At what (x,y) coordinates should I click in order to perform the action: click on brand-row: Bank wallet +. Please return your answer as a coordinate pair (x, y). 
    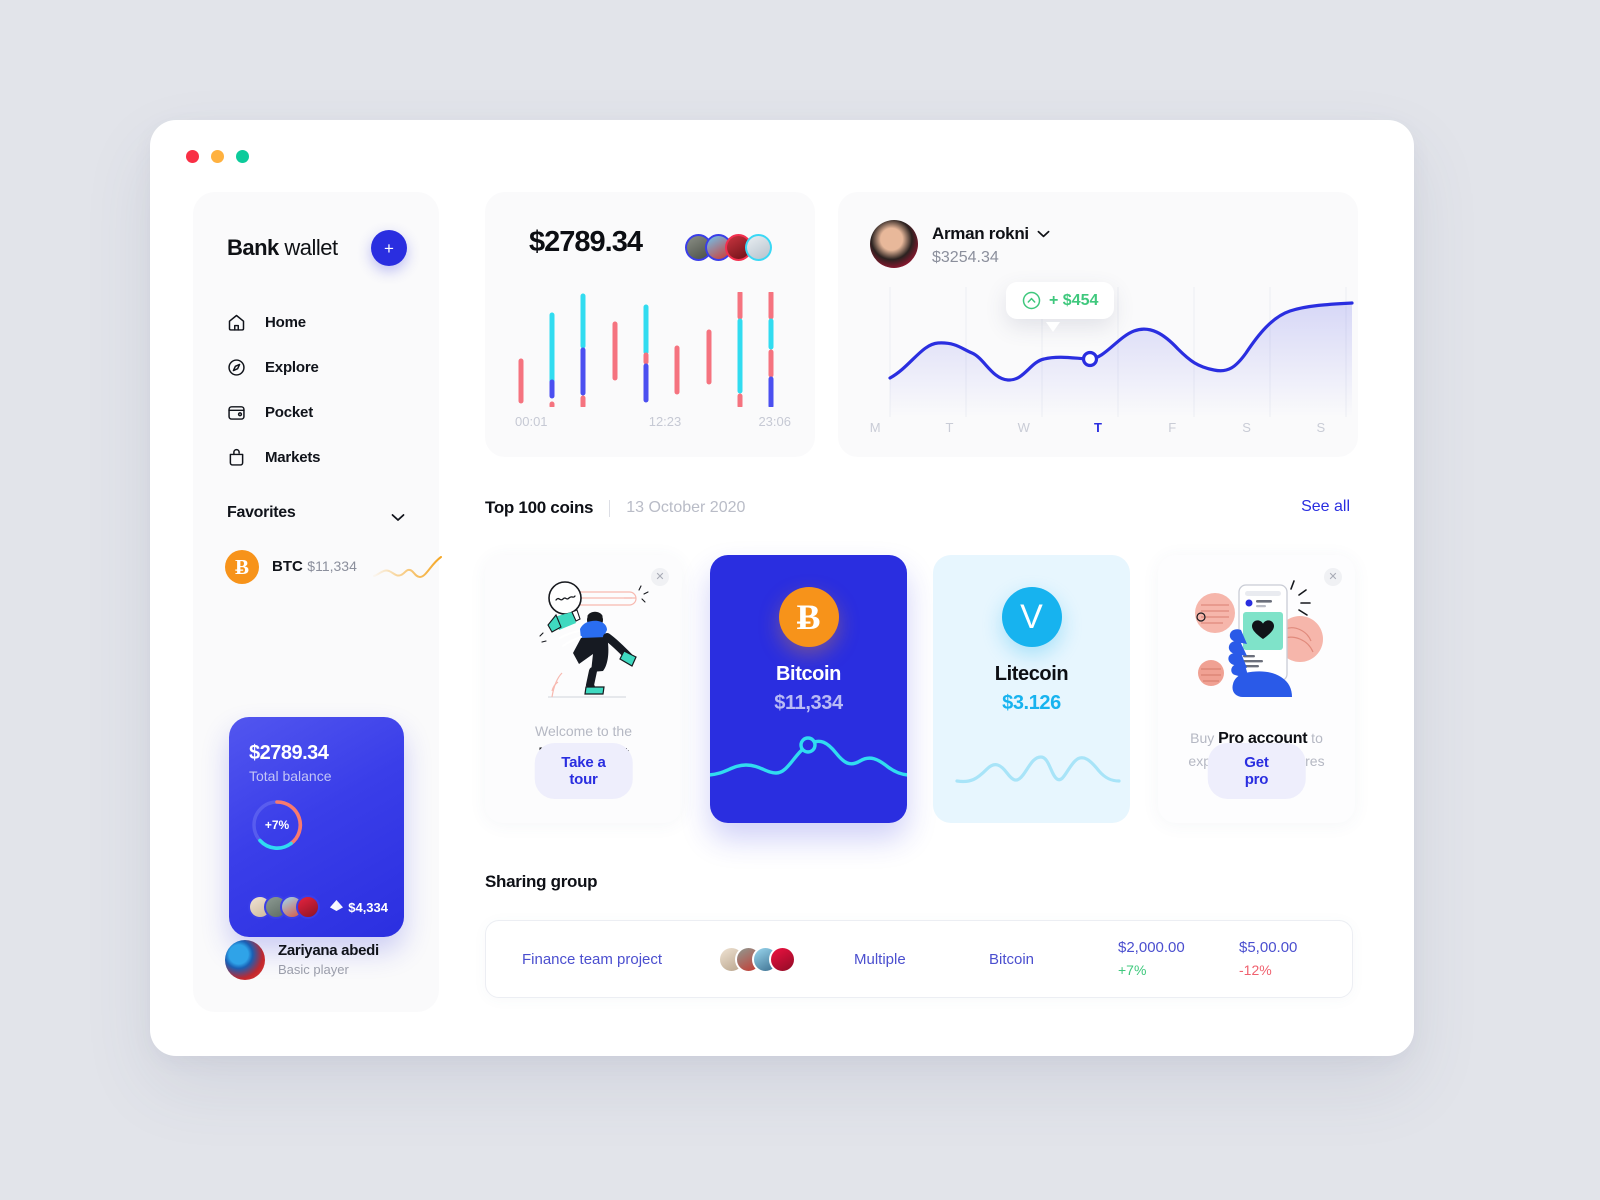
    Looking at the image, I should click on (317, 248).